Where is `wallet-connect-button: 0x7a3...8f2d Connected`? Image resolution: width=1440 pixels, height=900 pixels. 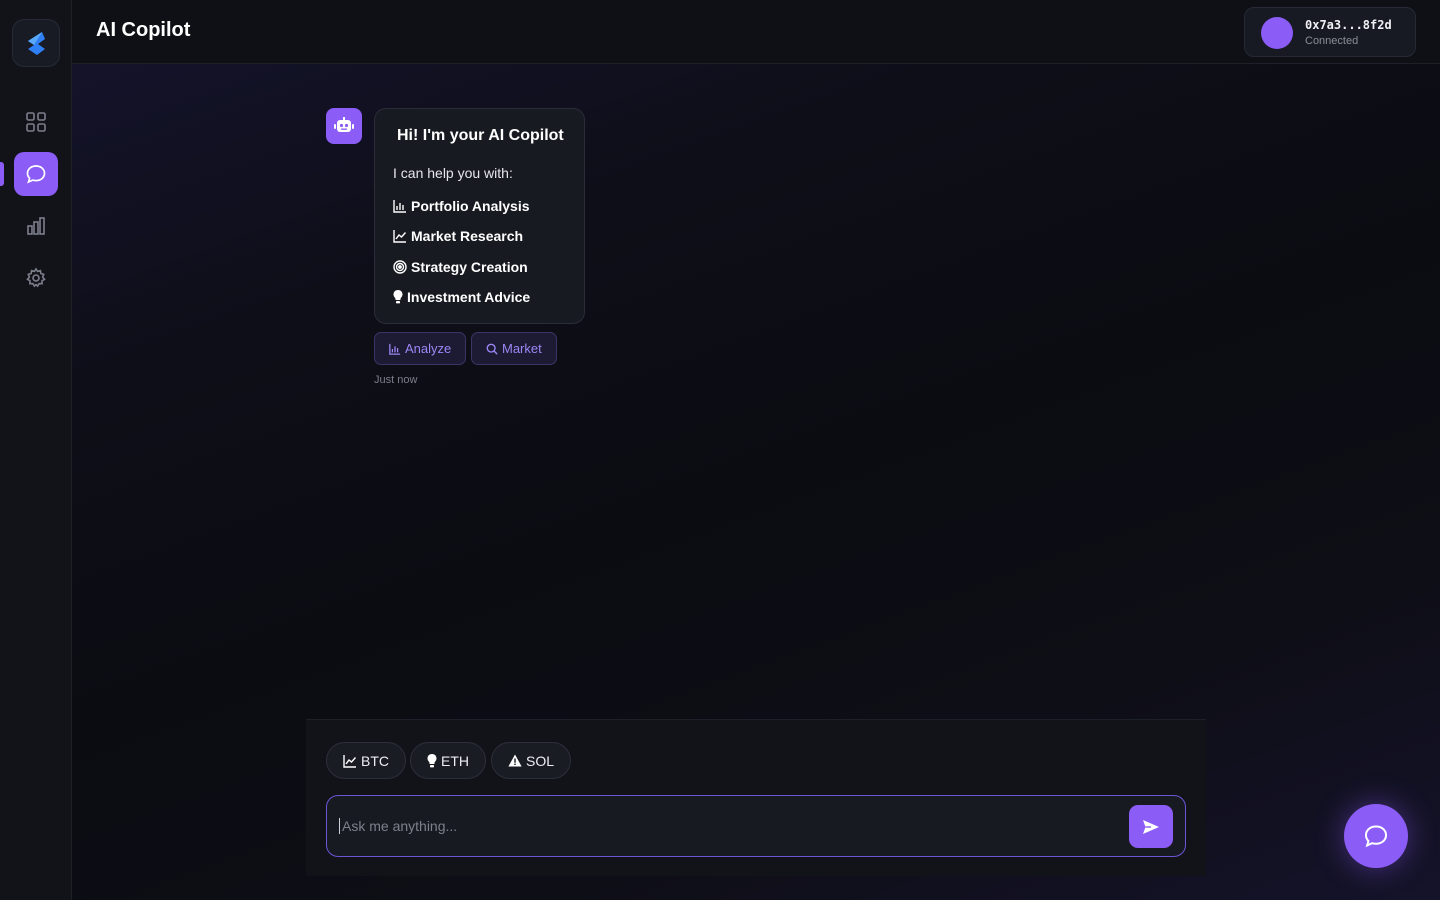 wallet-connect-button: 0x7a3...8f2d Connected is located at coordinates (1330, 32).